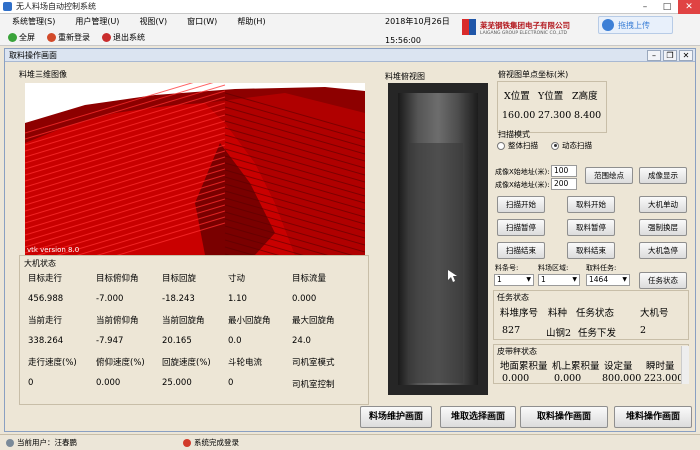 This screenshot has height=450, width=700. Describe the element at coordinates (552, 107) in the screenshot. I see `coord-box: X位置 Y位置 Z高度 160.00 27.300 8.400` at that location.